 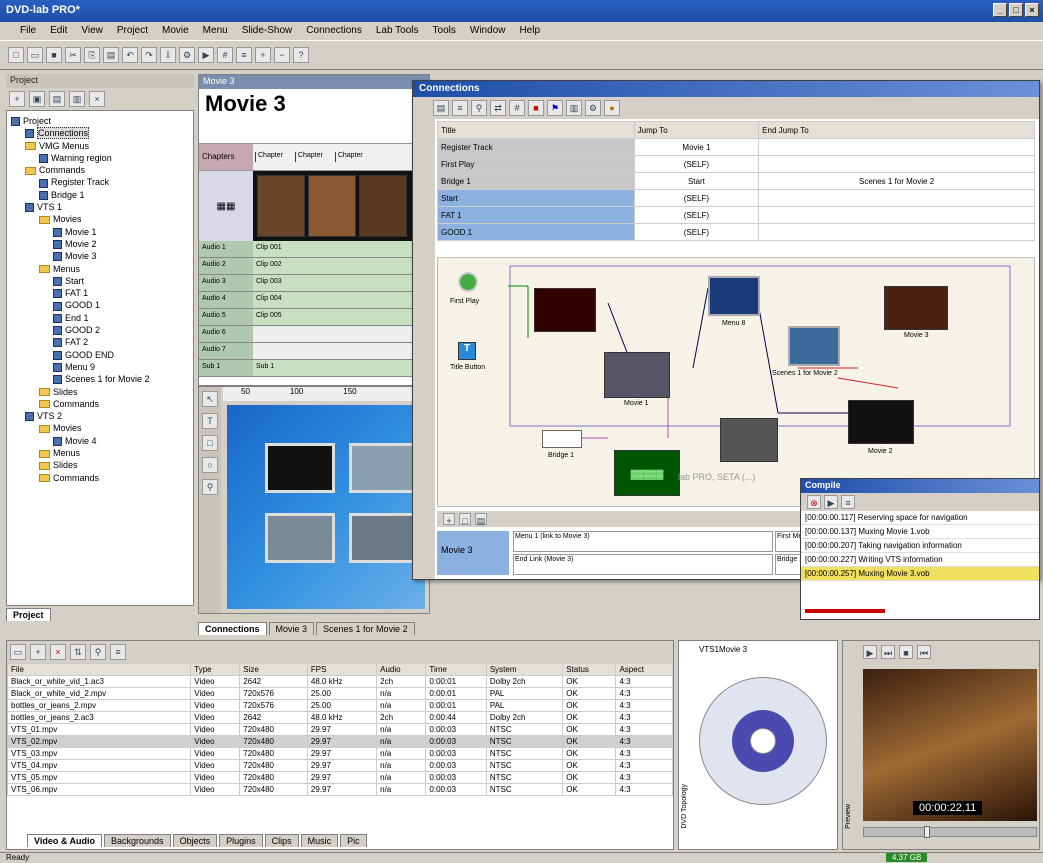 What do you see at coordinates (168, 55) in the screenshot?
I see `import-icon: ⇩` at bounding box center [168, 55].